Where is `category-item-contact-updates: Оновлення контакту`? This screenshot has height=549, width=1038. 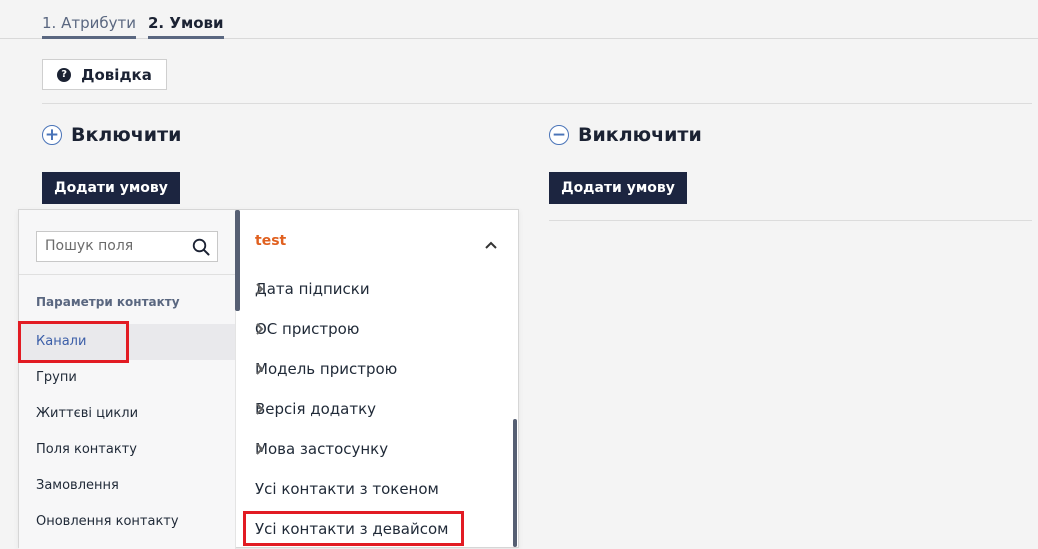 category-item-contact-updates: Оновлення контакту is located at coordinates (127, 522).